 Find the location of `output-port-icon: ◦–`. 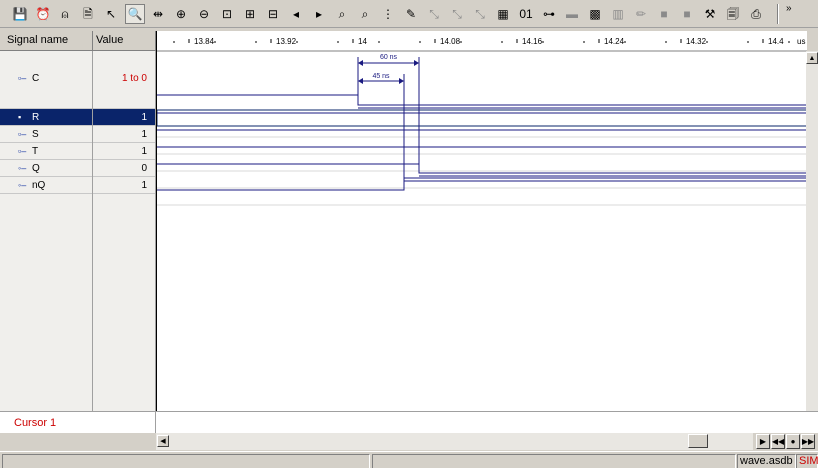

output-port-icon: ◦– is located at coordinates (22, 185).